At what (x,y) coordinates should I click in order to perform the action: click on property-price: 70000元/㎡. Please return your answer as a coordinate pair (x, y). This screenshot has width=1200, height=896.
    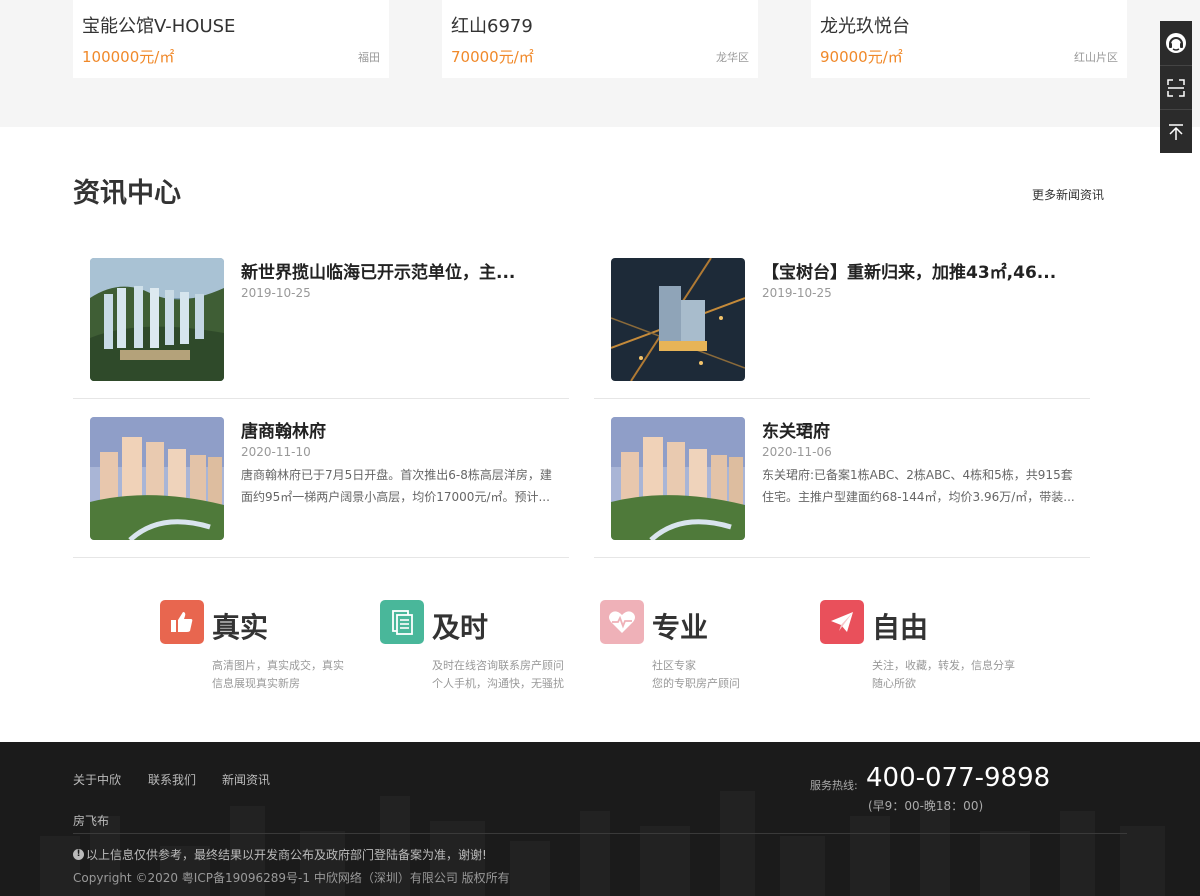
    Looking at the image, I should click on (492, 57).